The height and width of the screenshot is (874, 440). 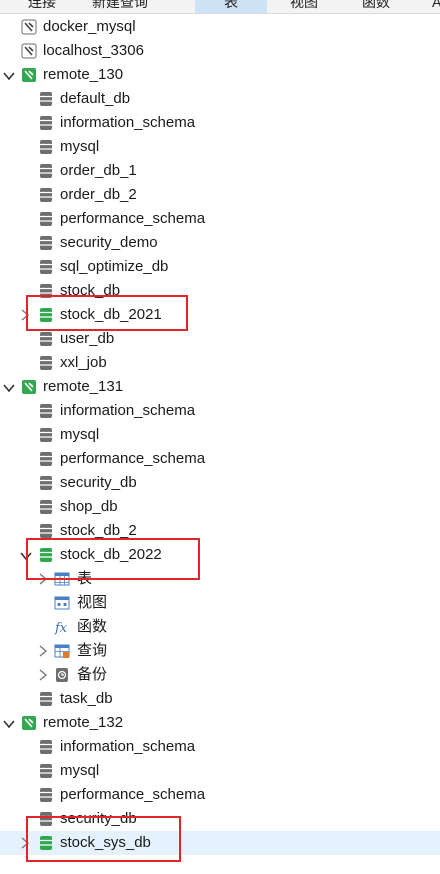 I want to click on tree-item-label: order_db_2, so click(x=98, y=194).